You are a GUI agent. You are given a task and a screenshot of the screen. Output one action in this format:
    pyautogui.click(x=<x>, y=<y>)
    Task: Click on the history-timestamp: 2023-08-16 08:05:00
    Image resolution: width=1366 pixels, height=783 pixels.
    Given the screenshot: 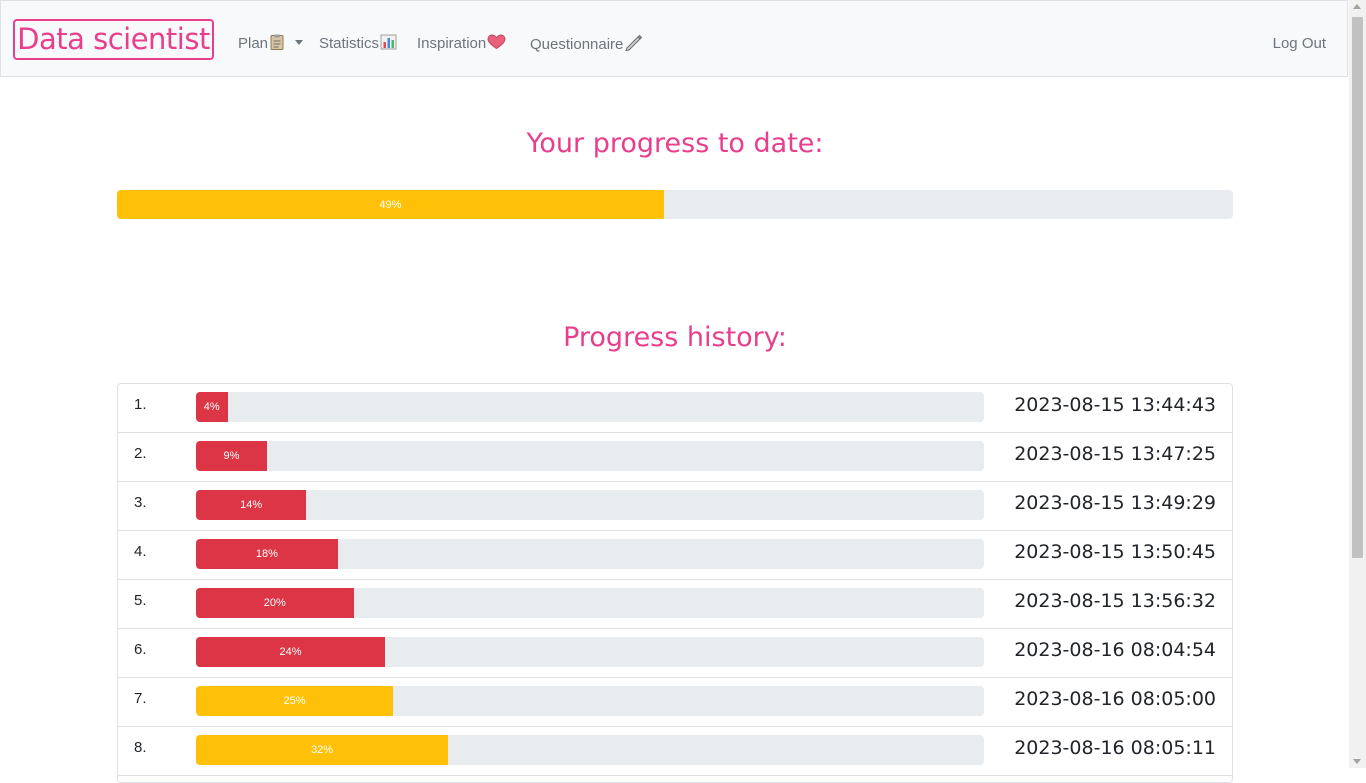 What is the action you would take?
    pyautogui.click(x=1115, y=699)
    